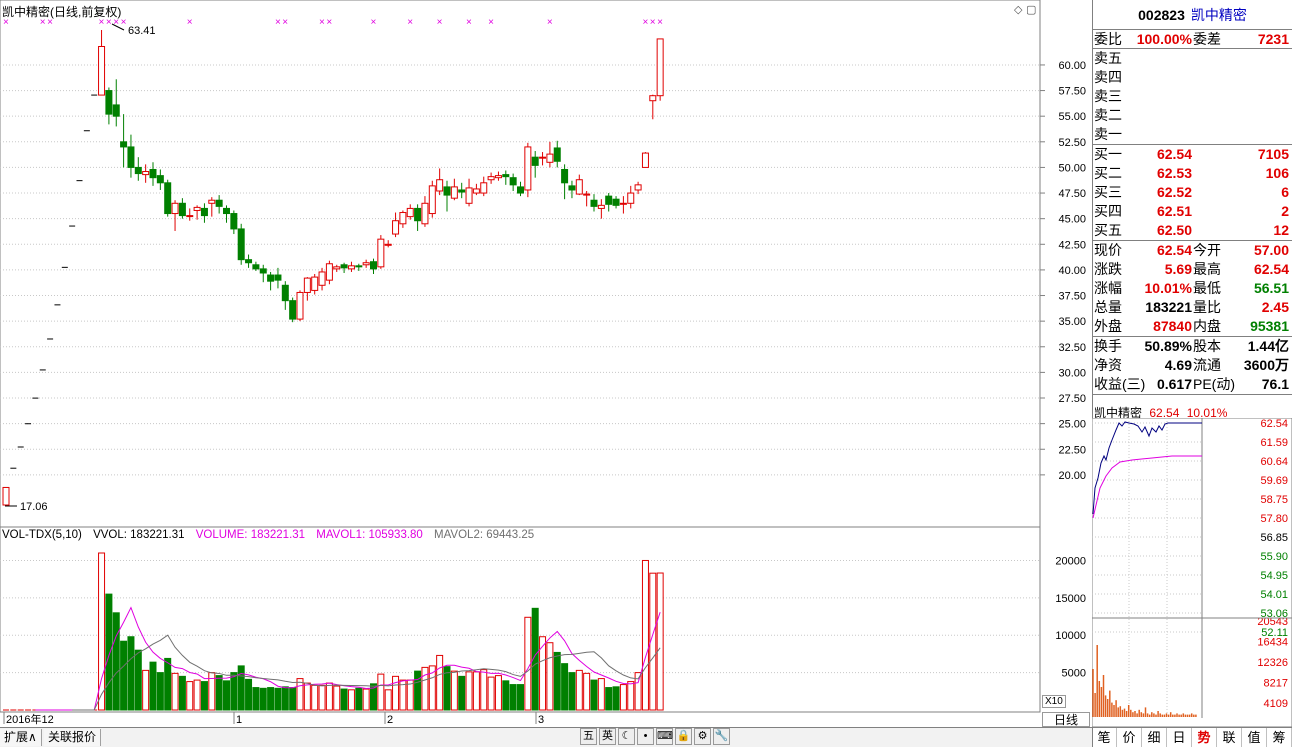  I want to click on right-tab-6: 值, so click(1254, 737).